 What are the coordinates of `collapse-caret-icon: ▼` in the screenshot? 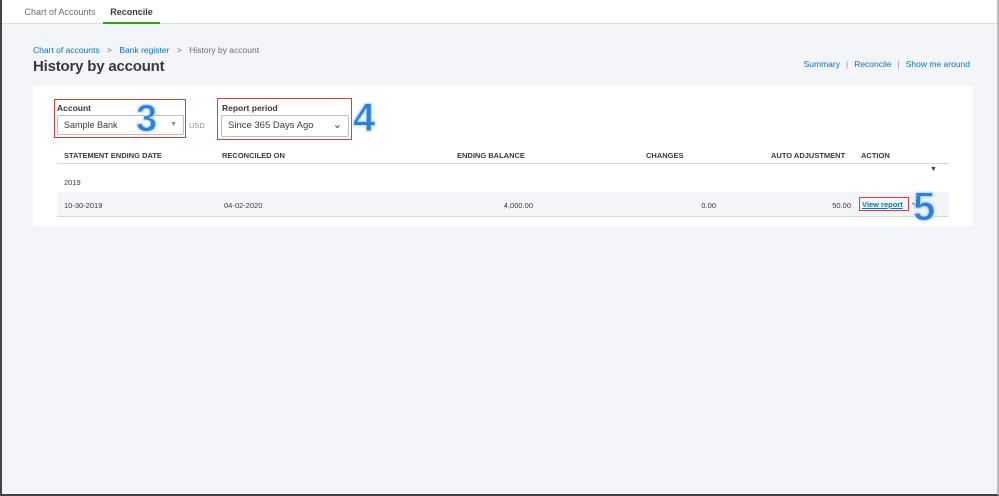 It's located at (933, 169).